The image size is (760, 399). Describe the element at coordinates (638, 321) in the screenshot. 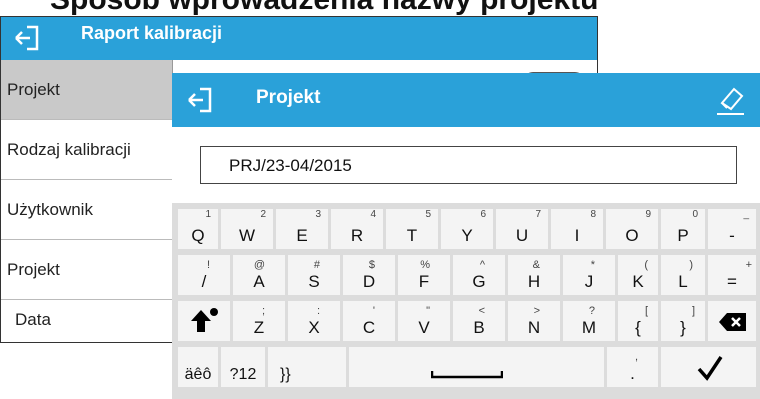

I see `key: [{` at that location.